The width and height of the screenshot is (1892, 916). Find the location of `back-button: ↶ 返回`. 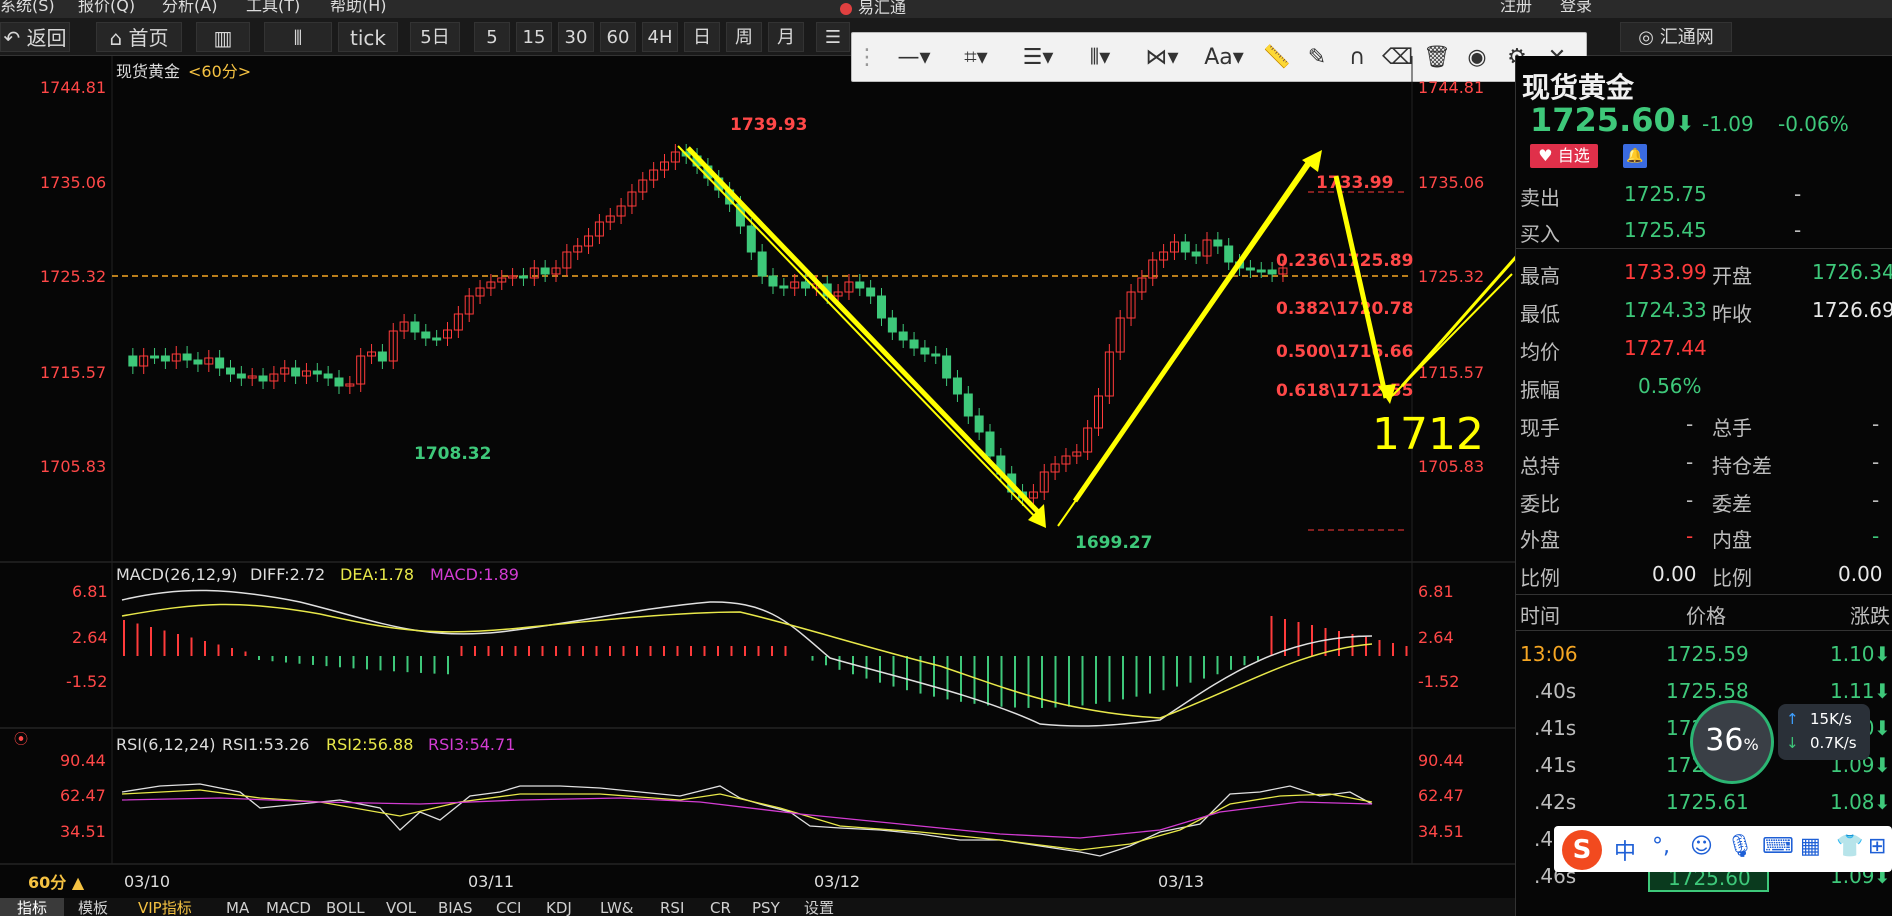

back-button: ↶ 返回 is located at coordinates (35, 37).